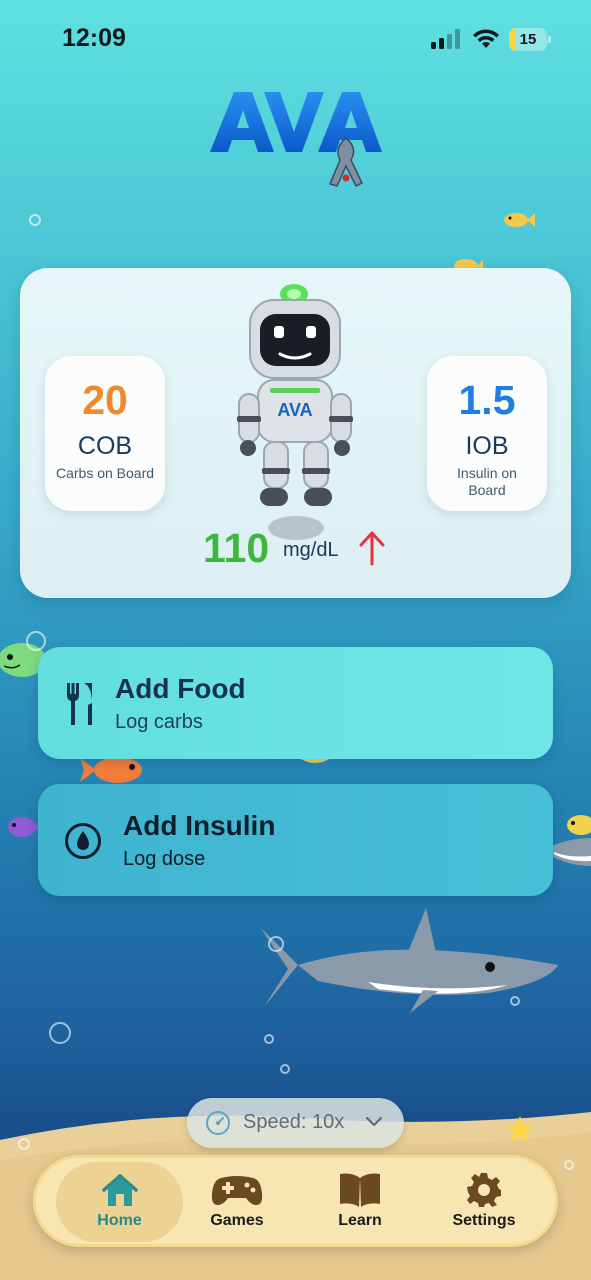  Describe the element at coordinates (372, 548) in the screenshot. I see `trend-up-arrow-icon` at that location.